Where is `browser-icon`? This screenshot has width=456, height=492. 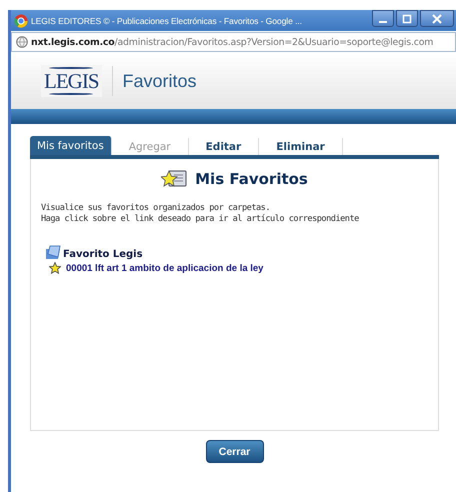
browser-icon is located at coordinates (21, 21).